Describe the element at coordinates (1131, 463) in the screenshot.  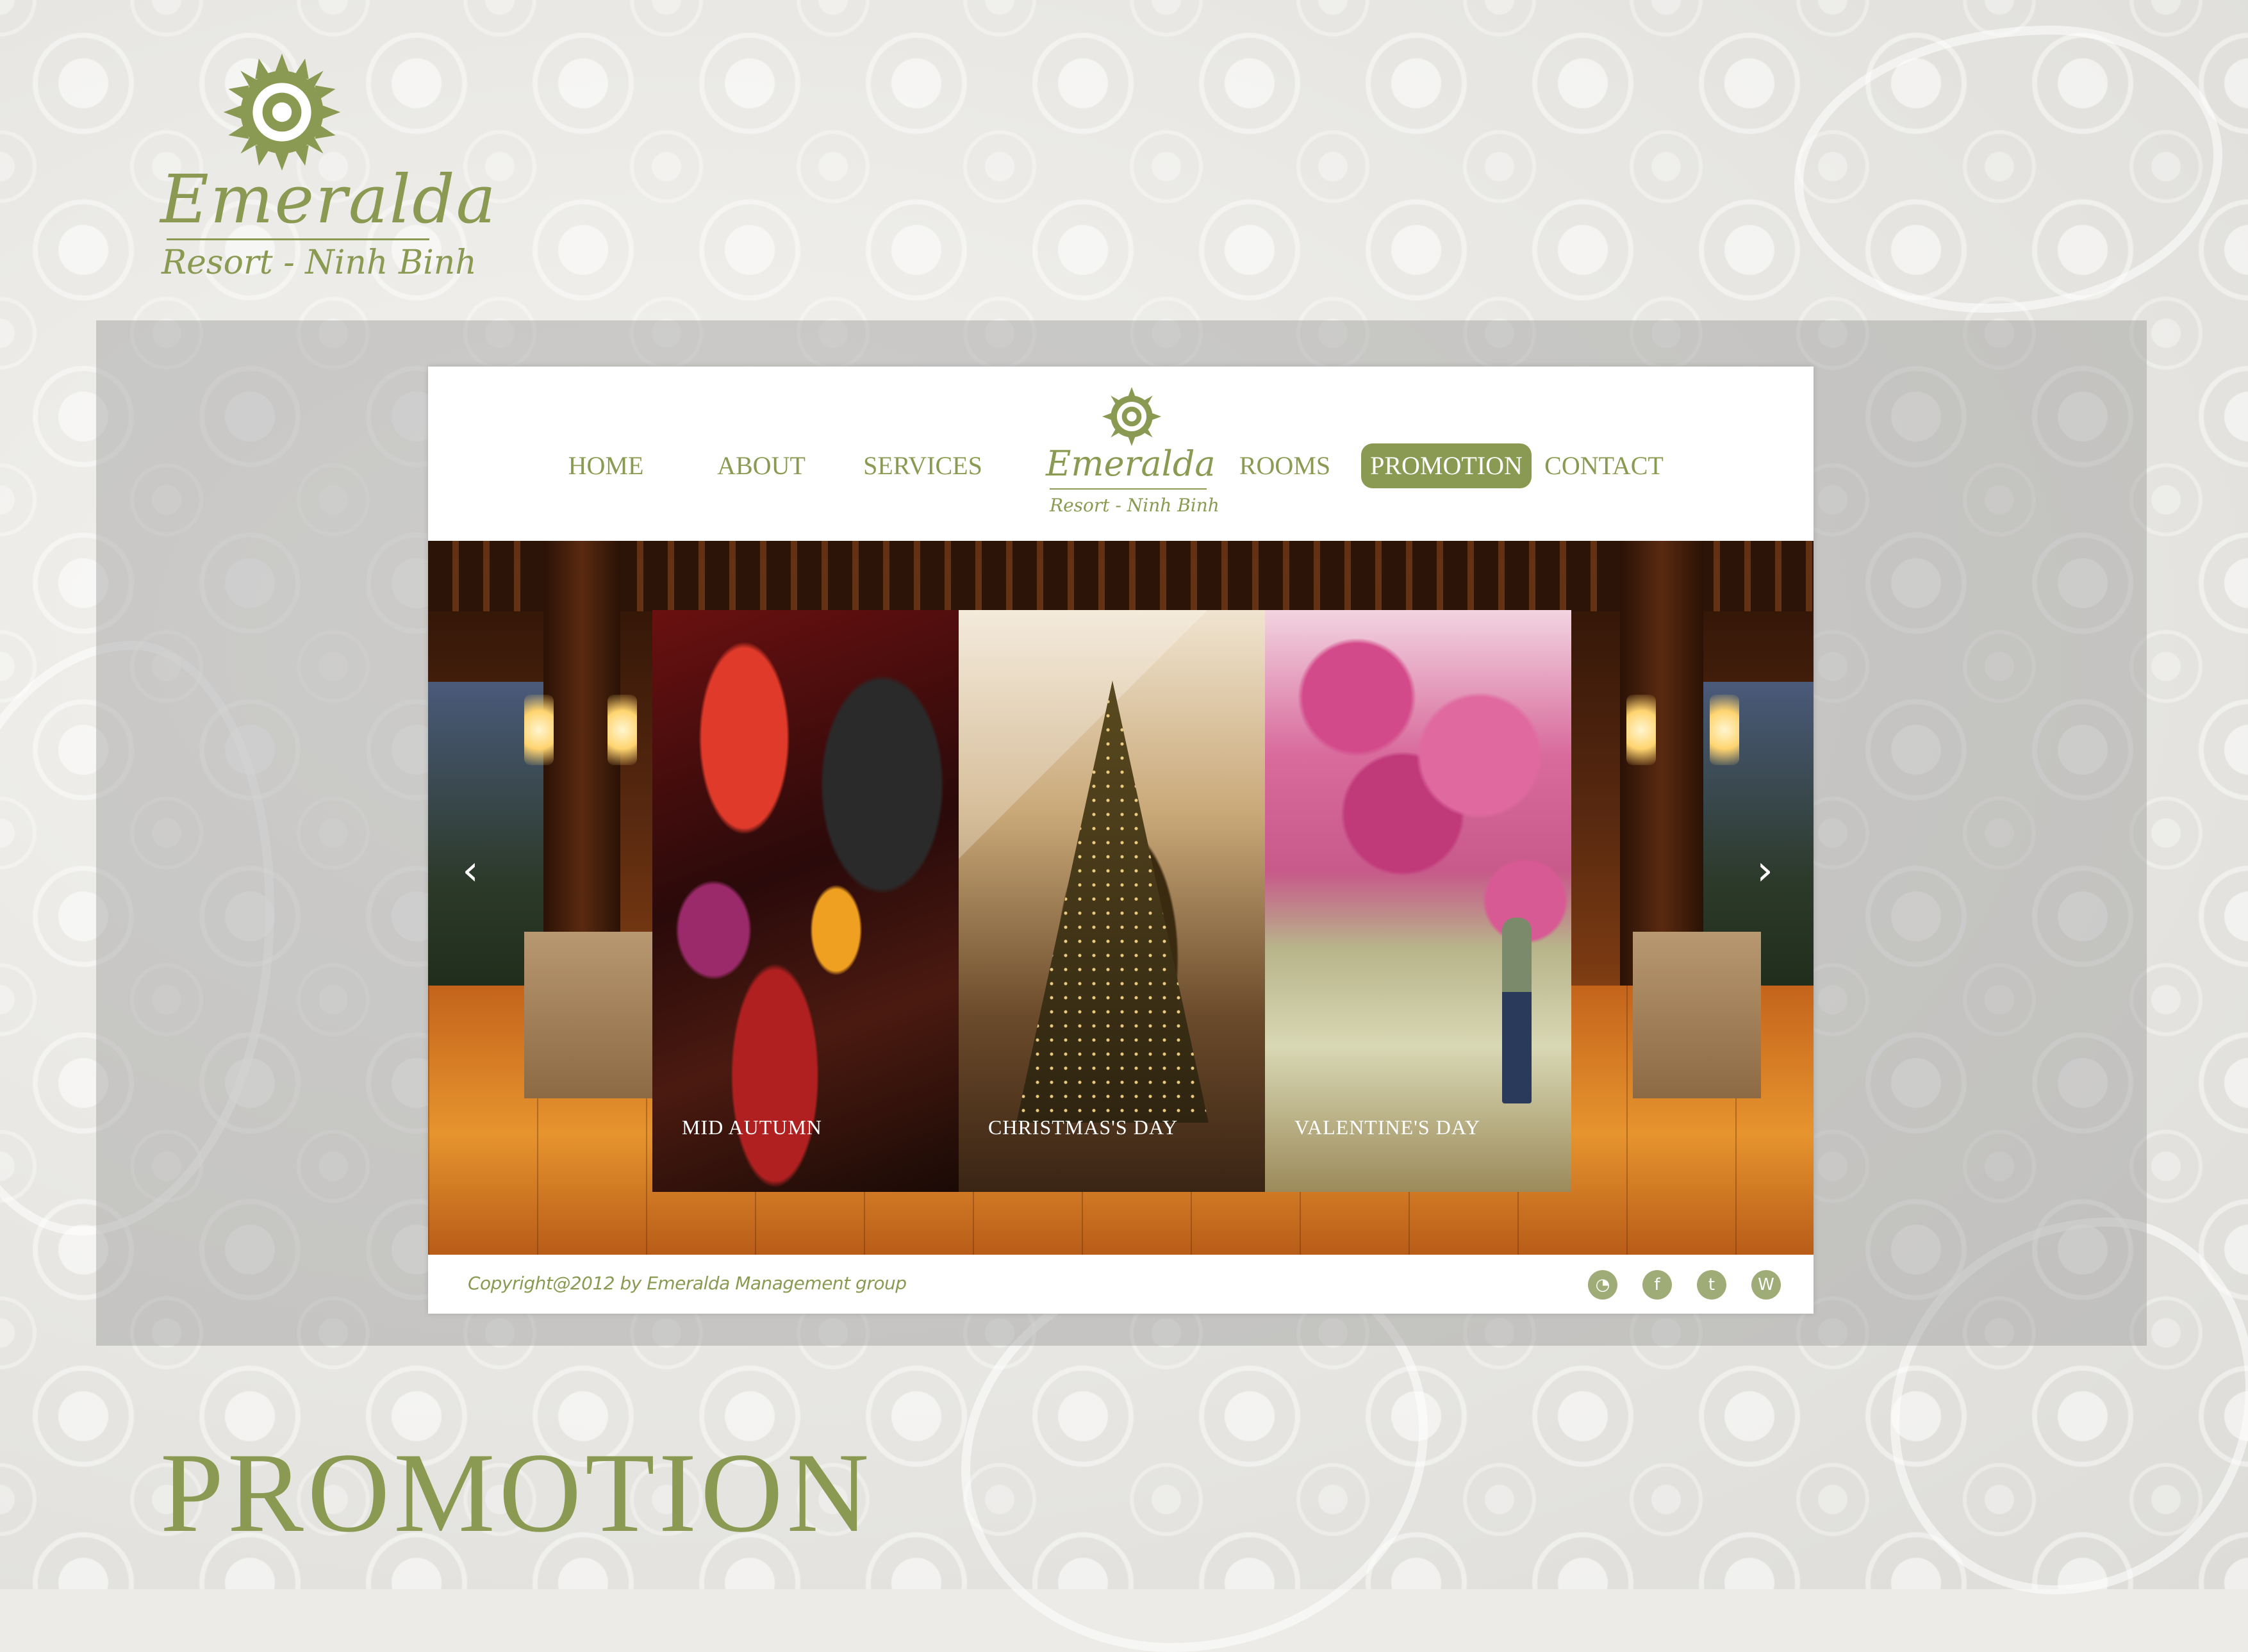
I see `nav-logo-name: Emeralda` at that location.